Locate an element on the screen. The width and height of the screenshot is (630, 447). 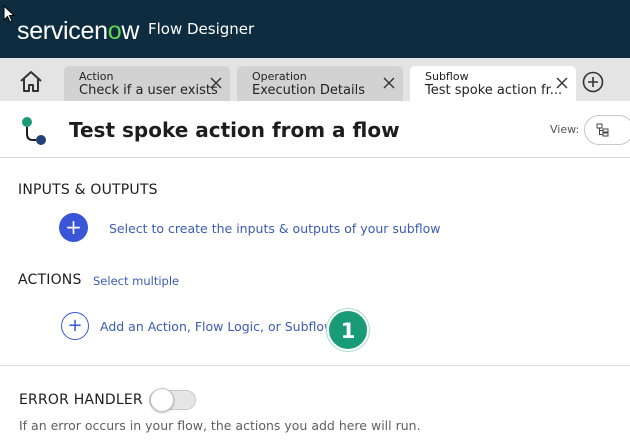
tab-name-label: Check if a user exists is located at coordinates (148, 90).